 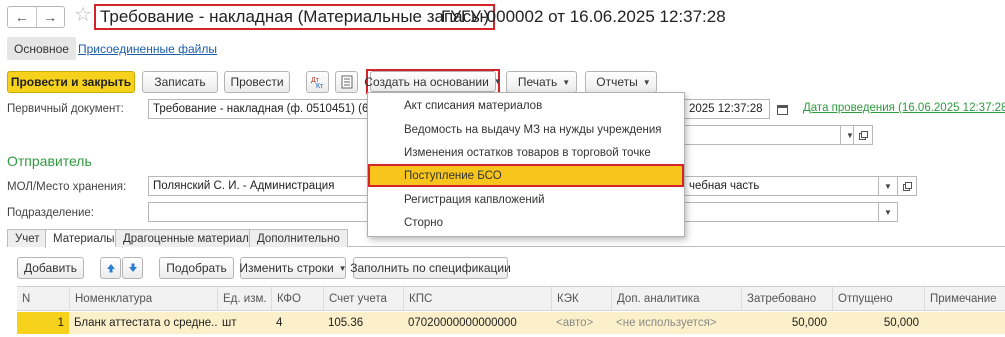 I want to click on mol-storage-field: Полянский С. И. - Администрация, so click(x=259, y=186).